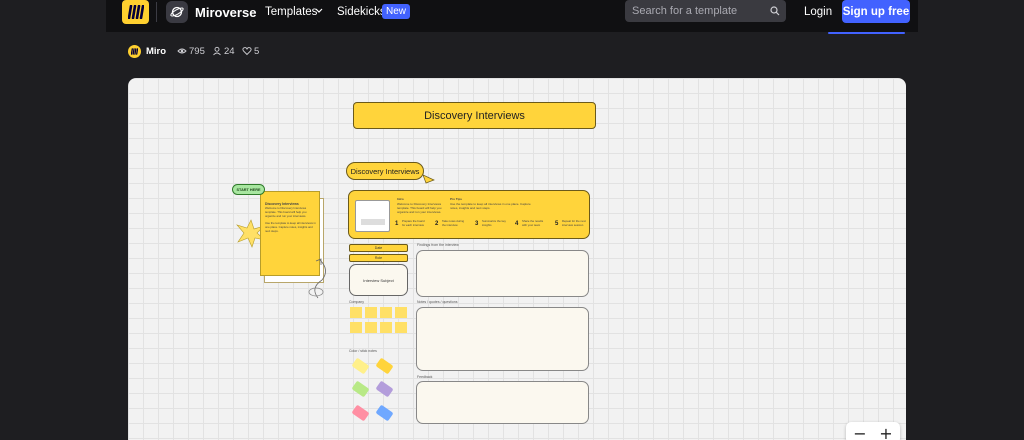  Describe the element at coordinates (429, 179) in the screenshot. I see `pointer-shape` at that location.